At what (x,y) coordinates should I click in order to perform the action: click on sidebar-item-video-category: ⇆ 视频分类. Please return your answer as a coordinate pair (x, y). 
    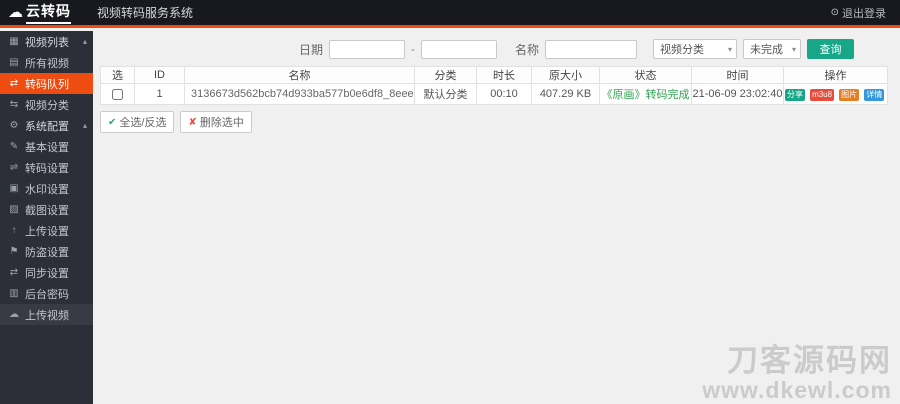
    Looking at the image, I should click on (46, 104).